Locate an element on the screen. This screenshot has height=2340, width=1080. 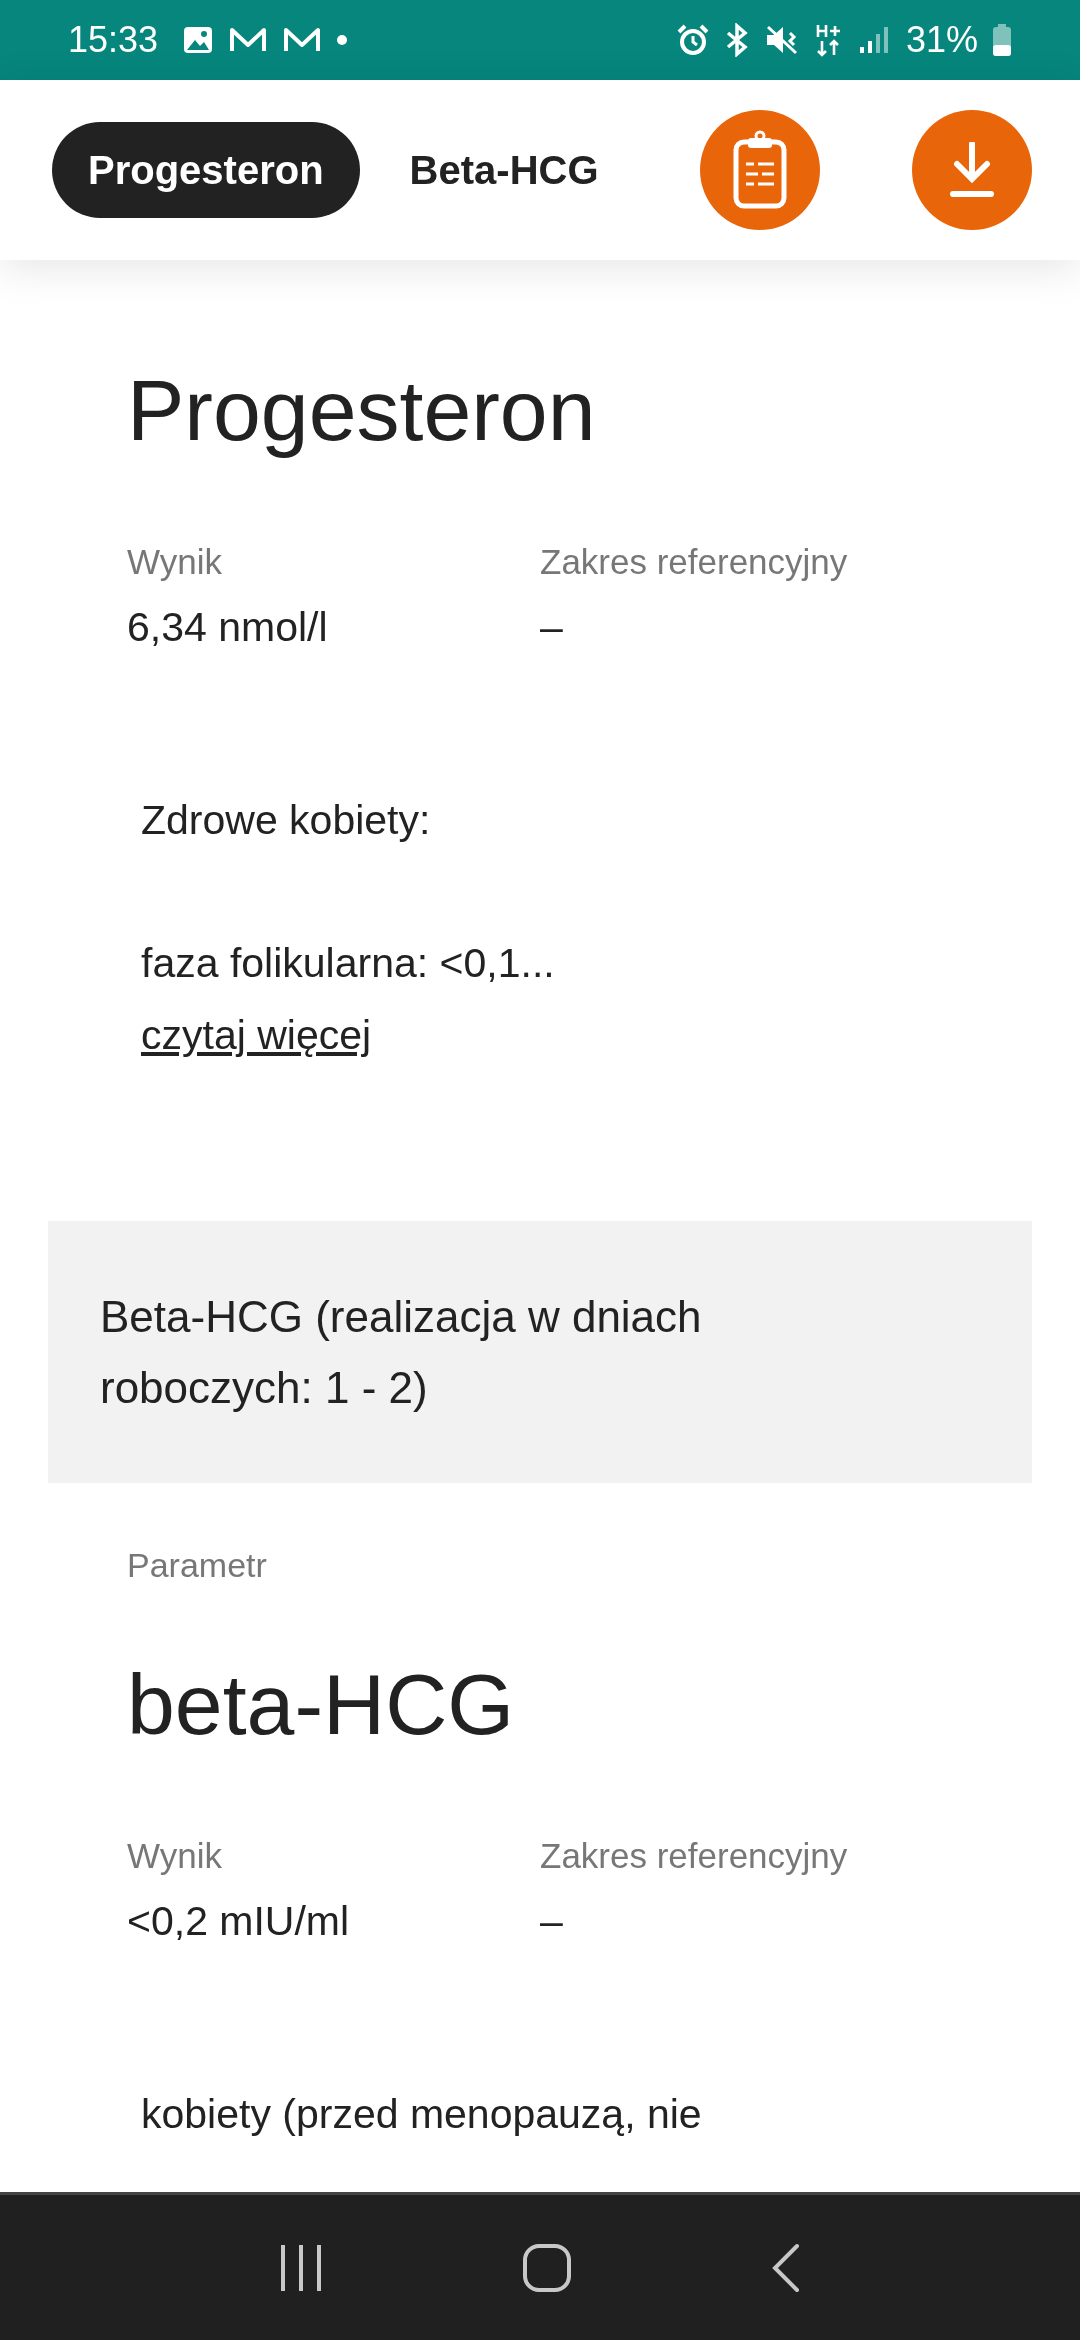
image-icon is located at coordinates (198, 40).